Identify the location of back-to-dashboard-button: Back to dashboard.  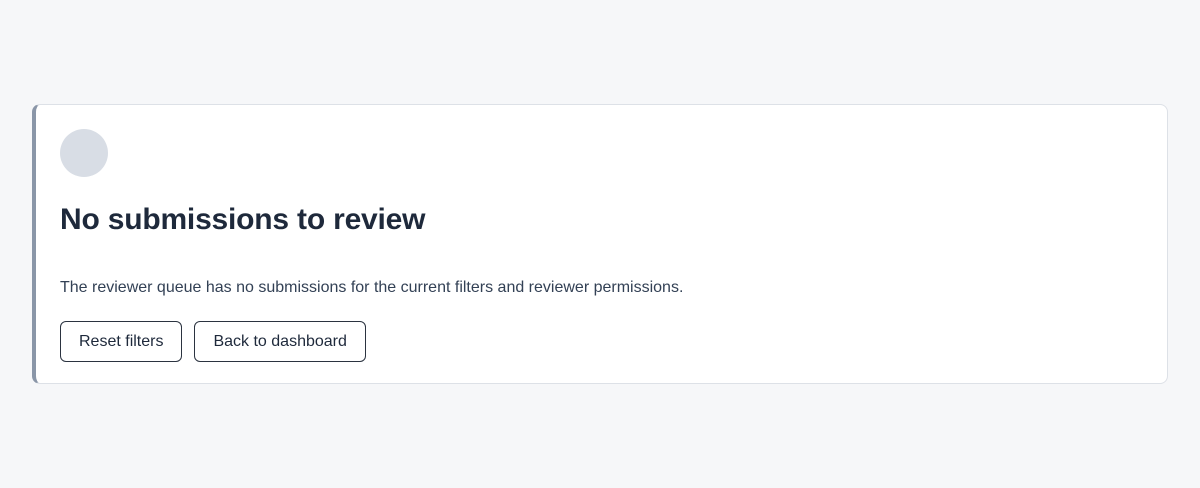
(280, 341).